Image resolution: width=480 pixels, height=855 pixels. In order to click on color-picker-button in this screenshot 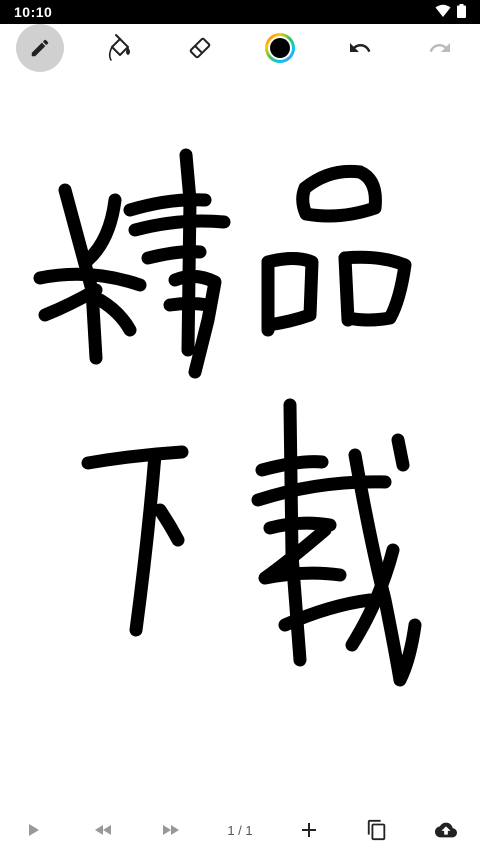, I will do `click(280, 48)`.